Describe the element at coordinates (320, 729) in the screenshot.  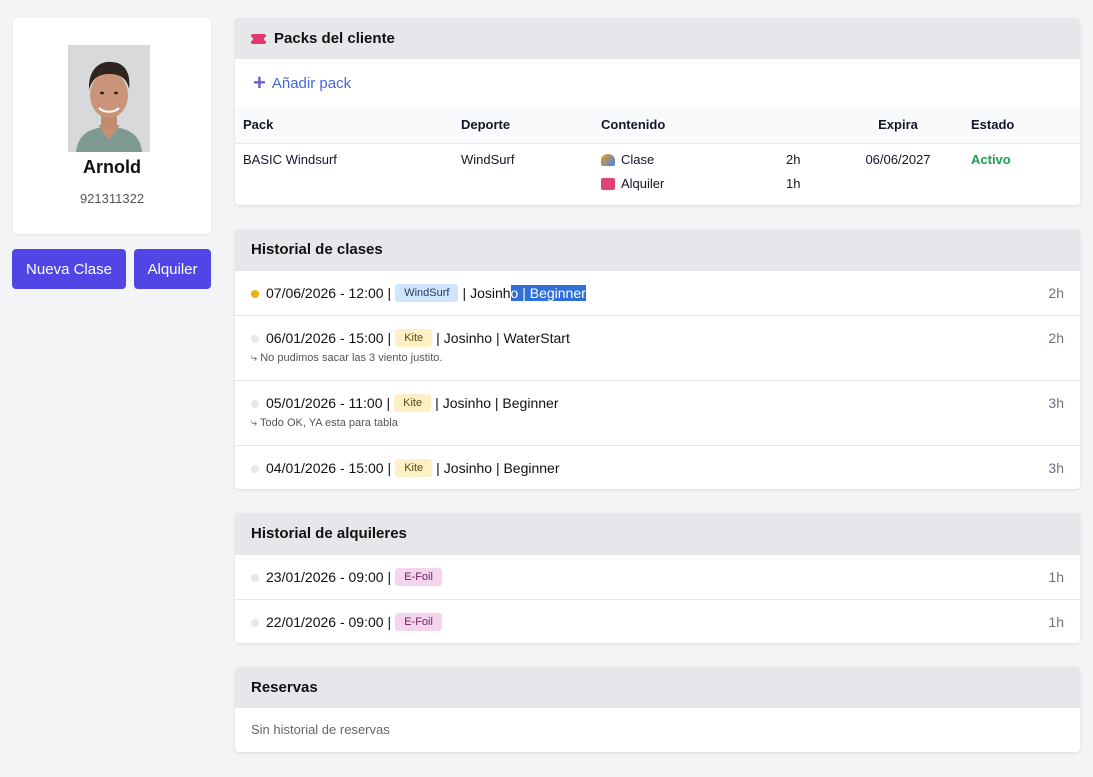
I see `empty-state: Sin historial de reservas` at that location.